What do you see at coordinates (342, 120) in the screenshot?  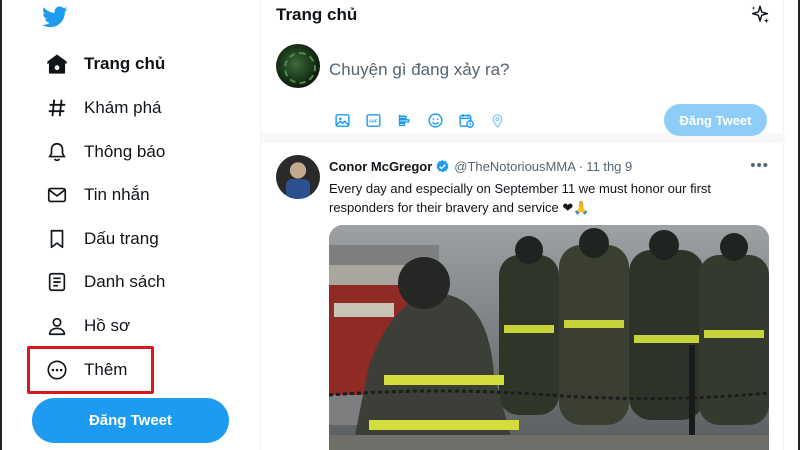 I see `image-icon` at bounding box center [342, 120].